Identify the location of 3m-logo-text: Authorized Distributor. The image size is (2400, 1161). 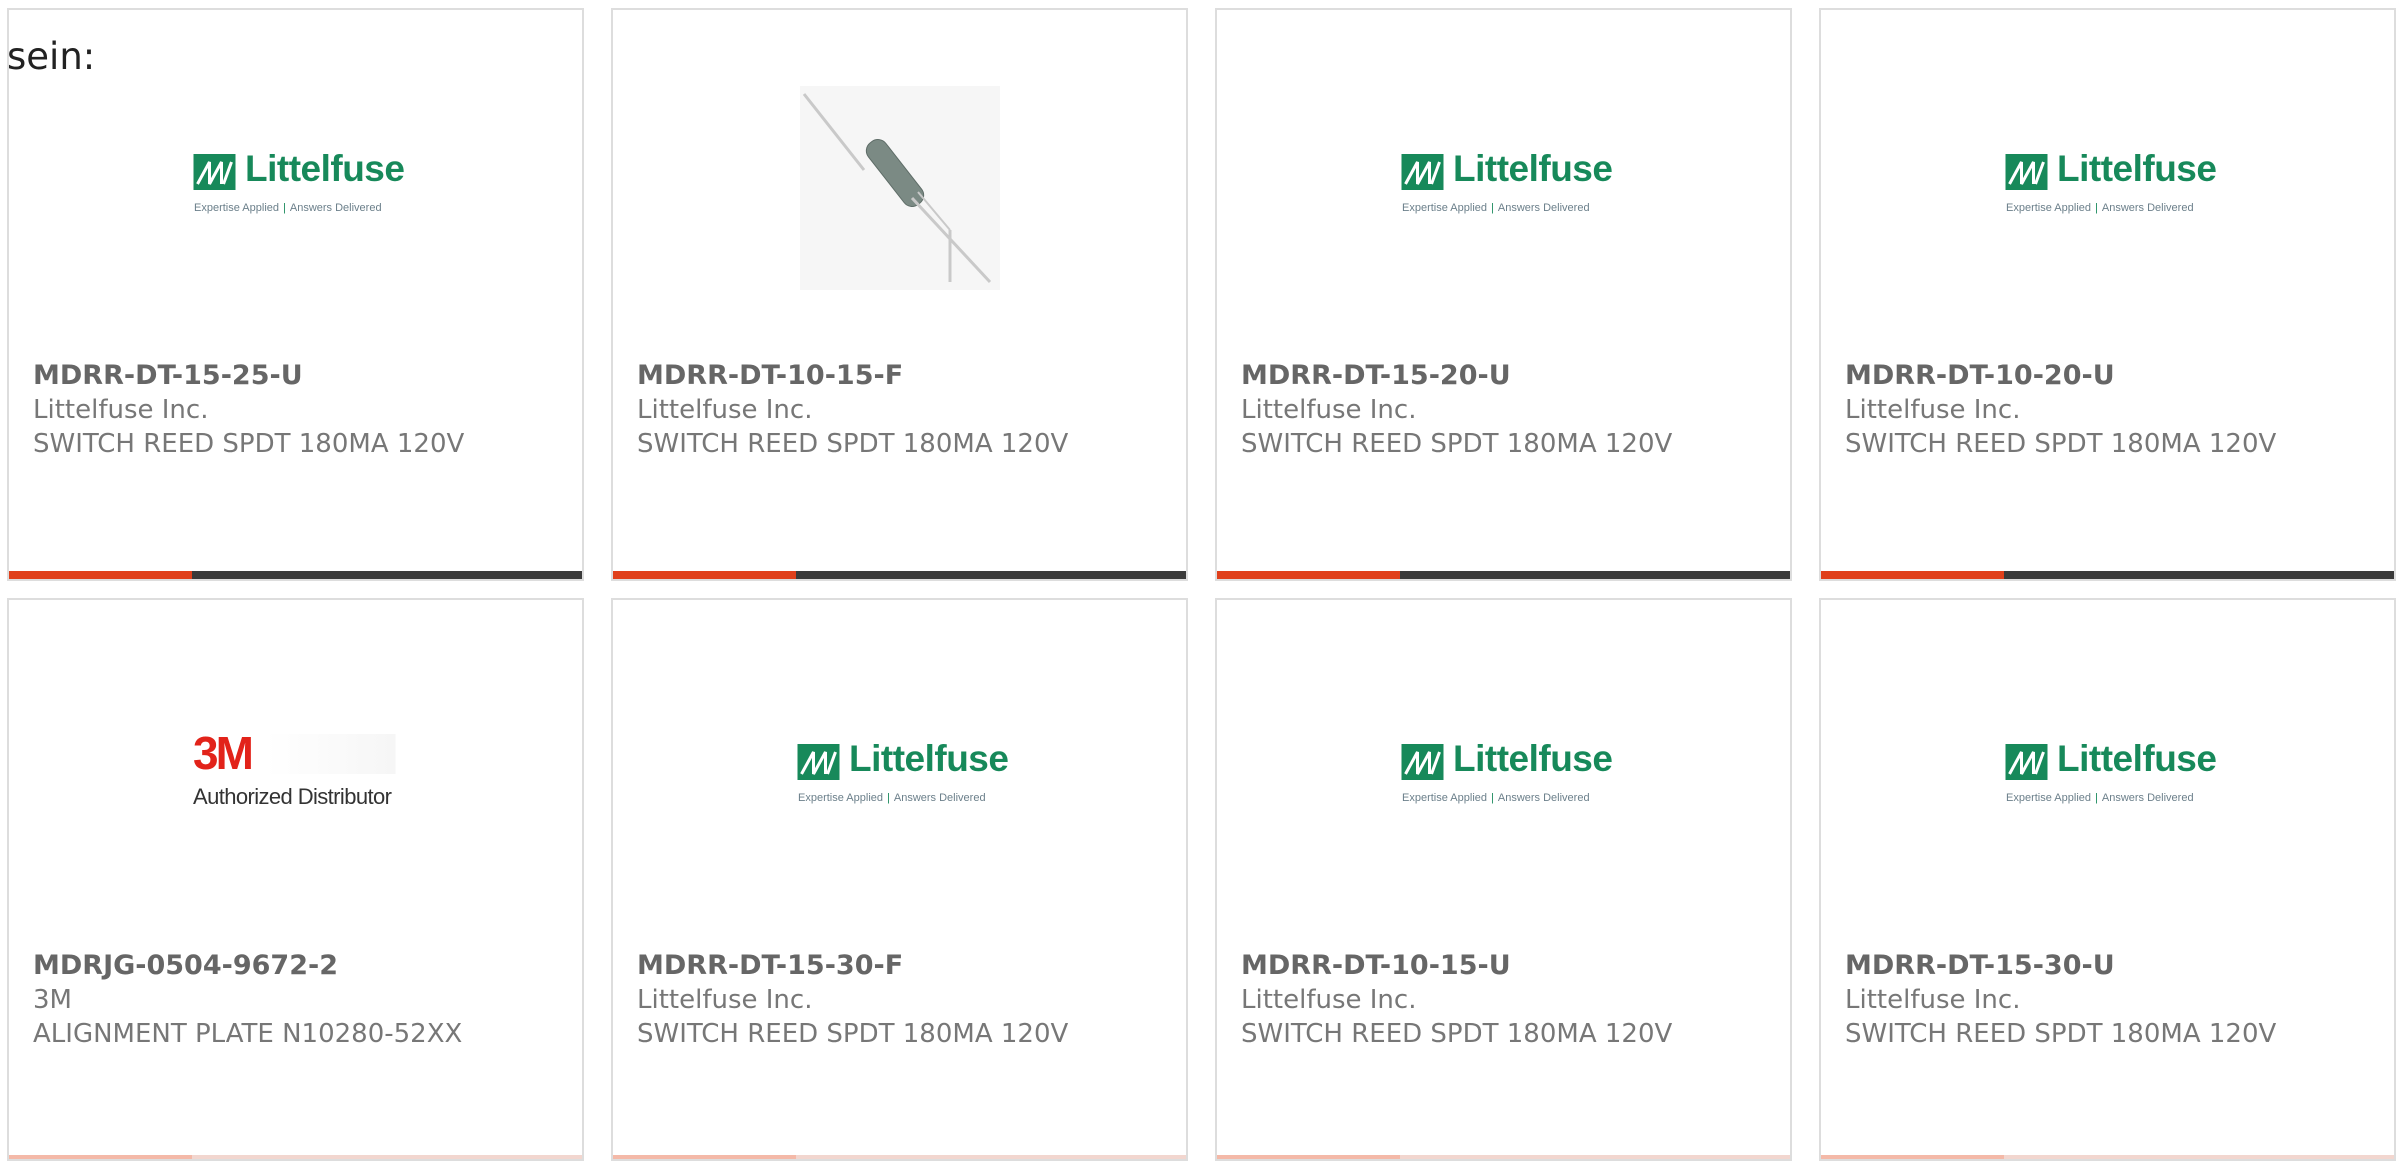
(292, 796).